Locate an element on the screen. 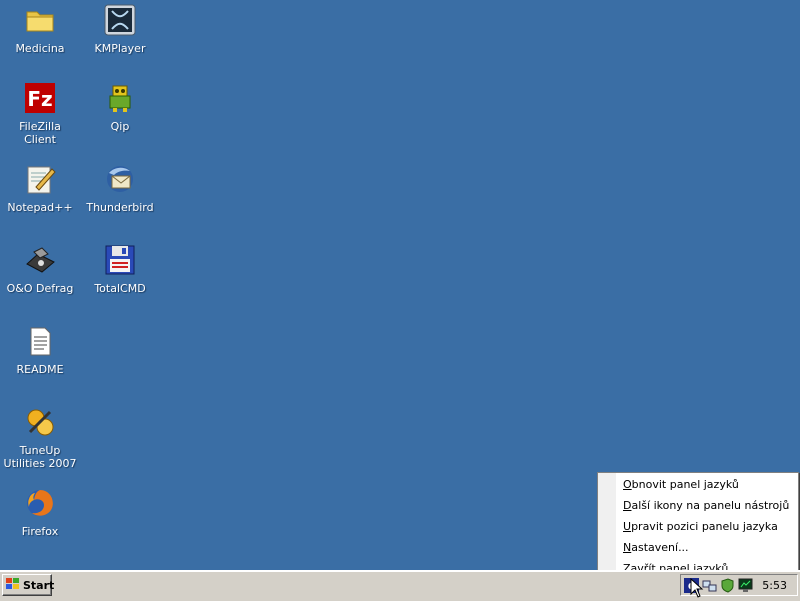  svg-text: Fz is located at coordinates (39, 99).